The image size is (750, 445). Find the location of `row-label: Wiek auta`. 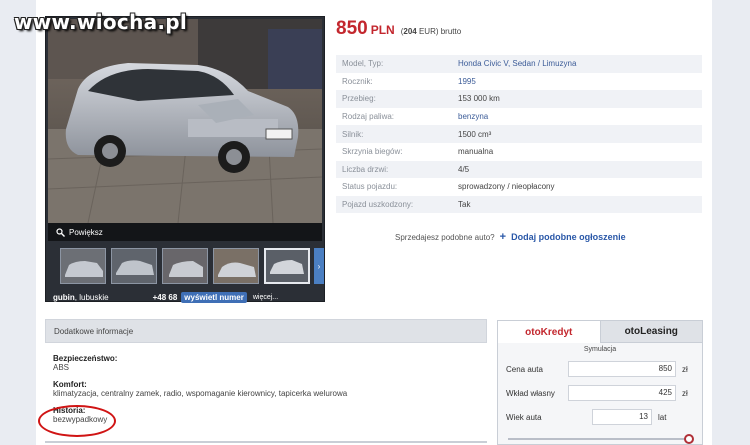

row-label: Wiek auta is located at coordinates (524, 417).